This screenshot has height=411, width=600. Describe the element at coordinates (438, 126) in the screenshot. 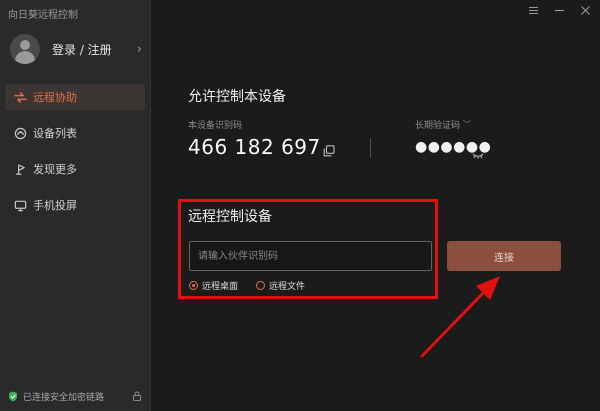

I see `password-label: 长期验证码` at that location.